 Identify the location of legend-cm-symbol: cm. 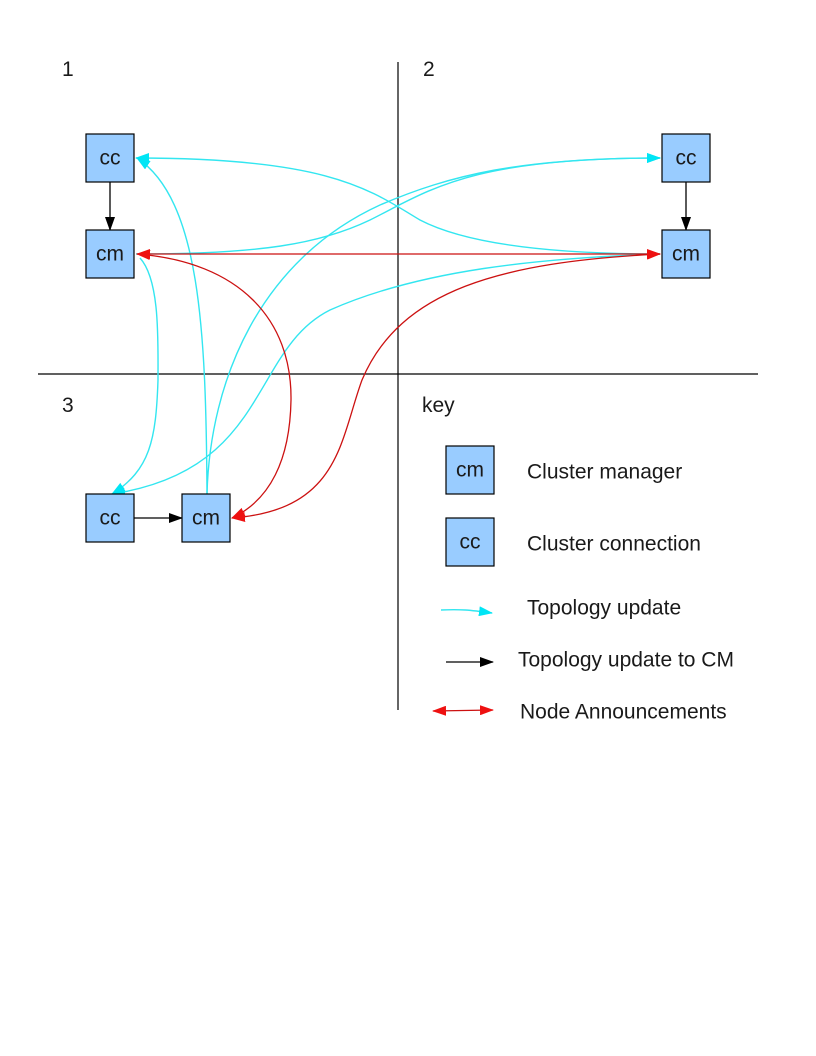
(470, 470).